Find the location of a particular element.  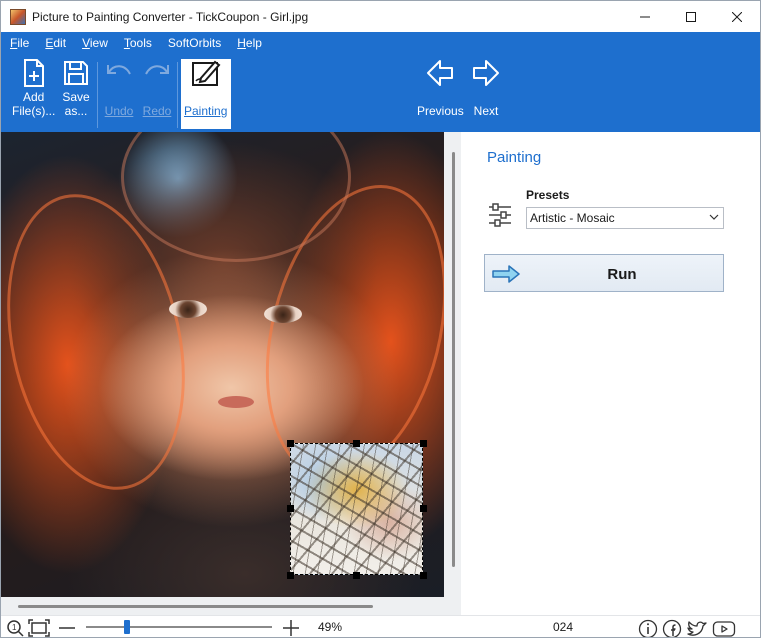

youtube-icon is located at coordinates (724, 628).